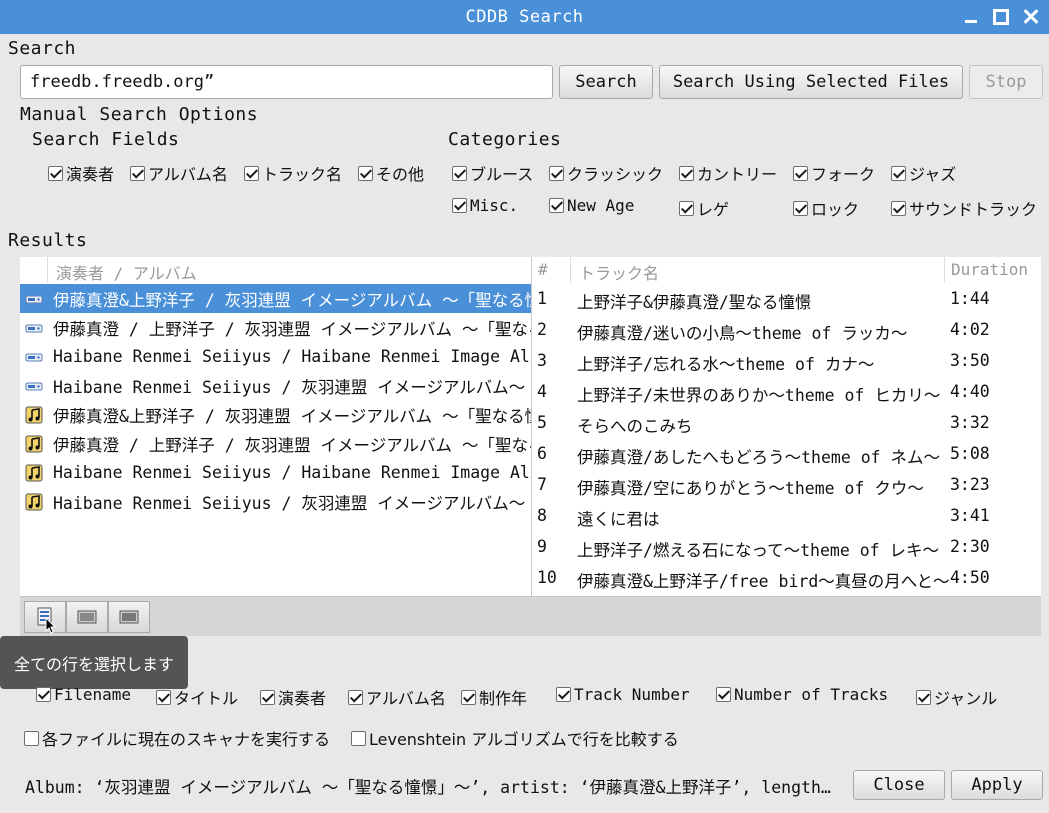 This screenshot has height=813, width=1049. I want to click on search-field-checkbox: アルバム名, so click(179, 173).